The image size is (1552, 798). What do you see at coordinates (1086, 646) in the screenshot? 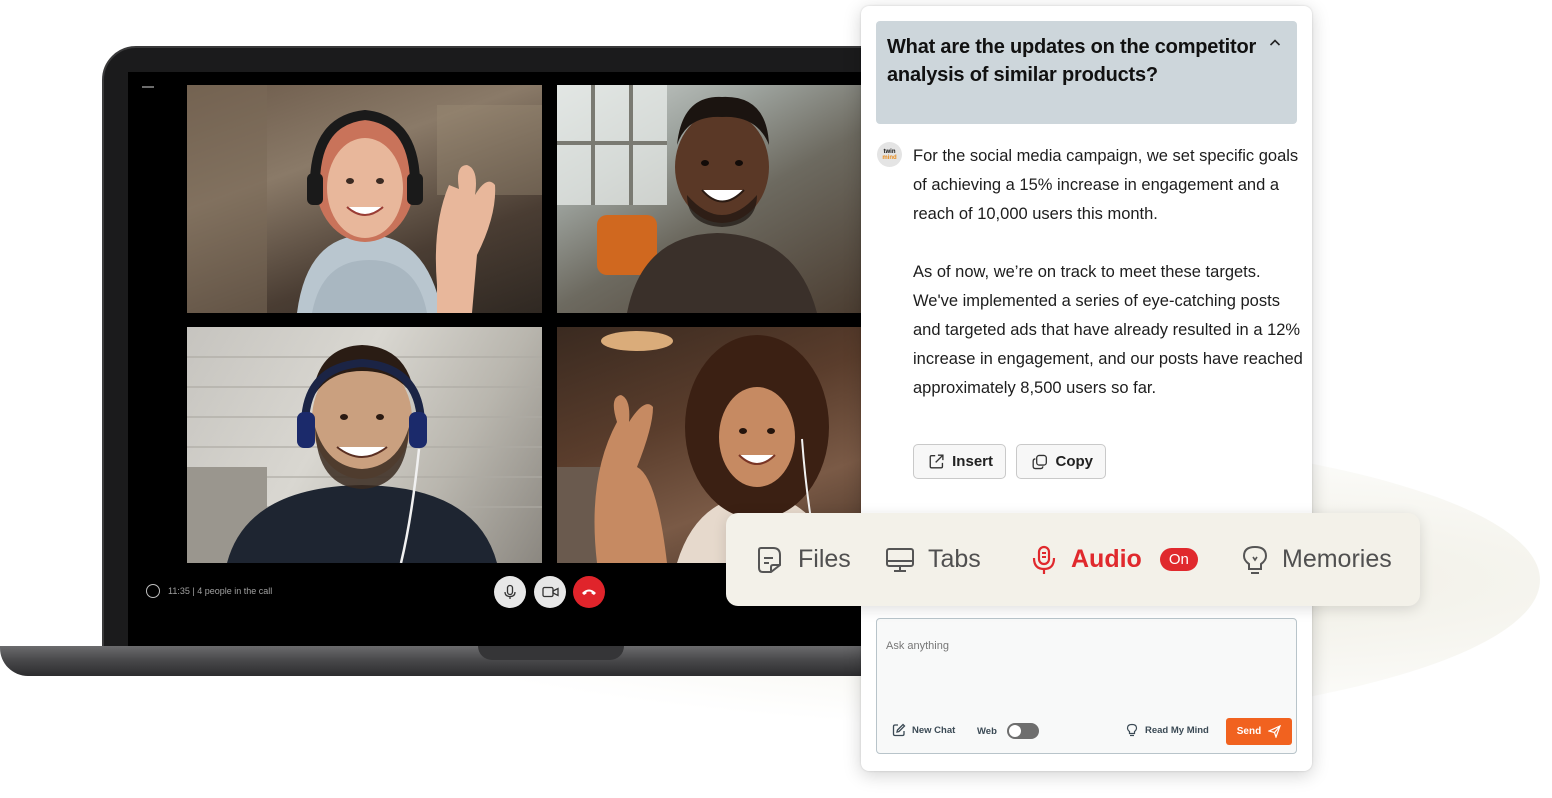
I see `ask-input` at bounding box center [1086, 646].